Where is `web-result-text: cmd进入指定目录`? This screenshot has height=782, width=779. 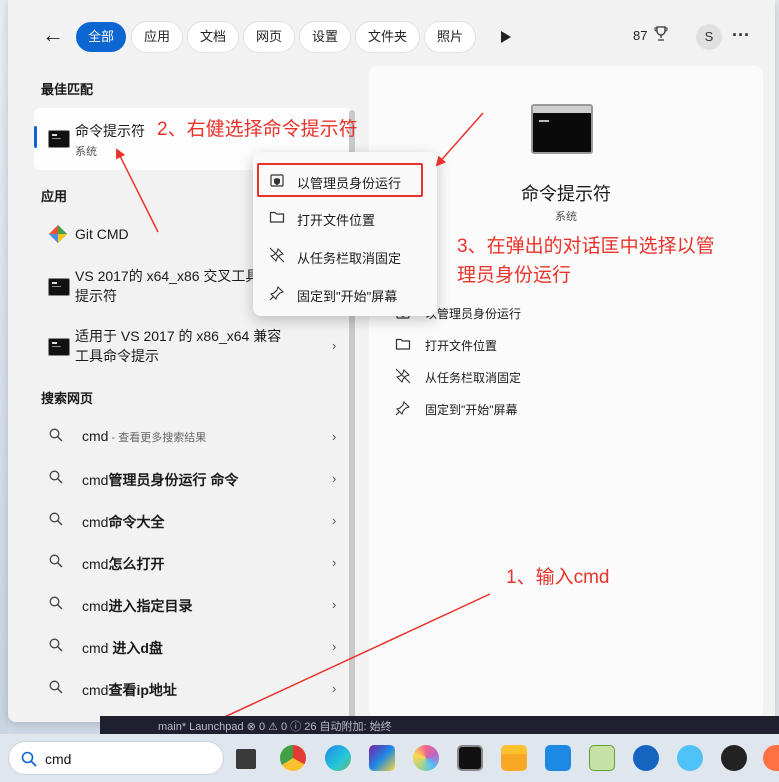
web-result-text: cmd进入指定目录 is located at coordinates (137, 606).